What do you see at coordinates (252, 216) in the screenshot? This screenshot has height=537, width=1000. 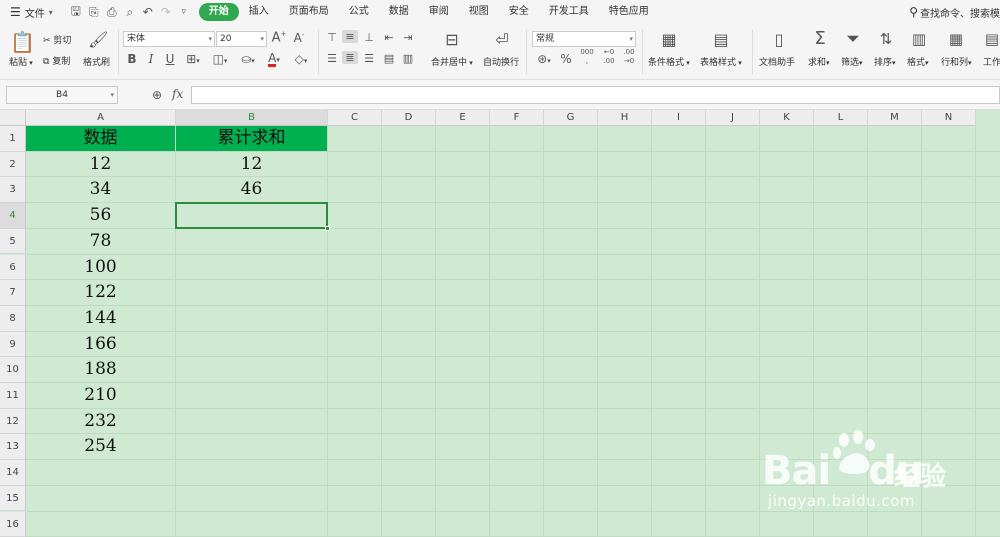 I see `selected-cell-b4` at bounding box center [252, 216].